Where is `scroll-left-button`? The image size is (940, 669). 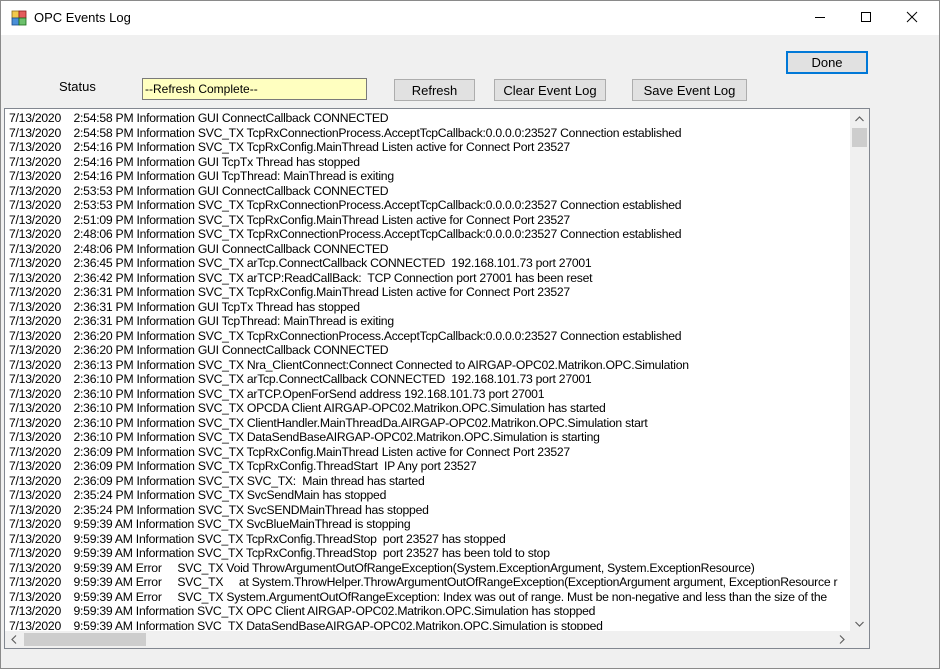 scroll-left-button is located at coordinates (13, 639).